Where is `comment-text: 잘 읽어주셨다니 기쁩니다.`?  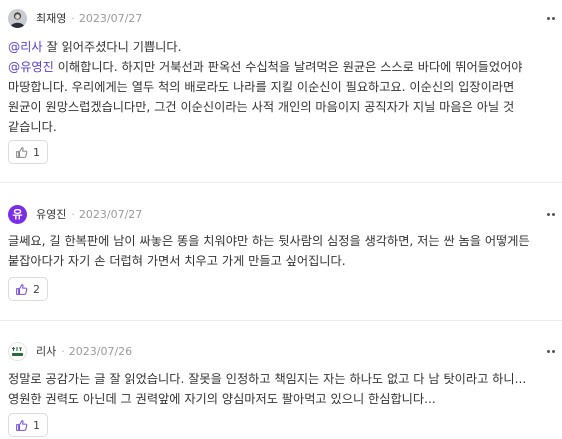 comment-text: 잘 읽어주셨다니 기쁩니다. is located at coordinates (112, 47).